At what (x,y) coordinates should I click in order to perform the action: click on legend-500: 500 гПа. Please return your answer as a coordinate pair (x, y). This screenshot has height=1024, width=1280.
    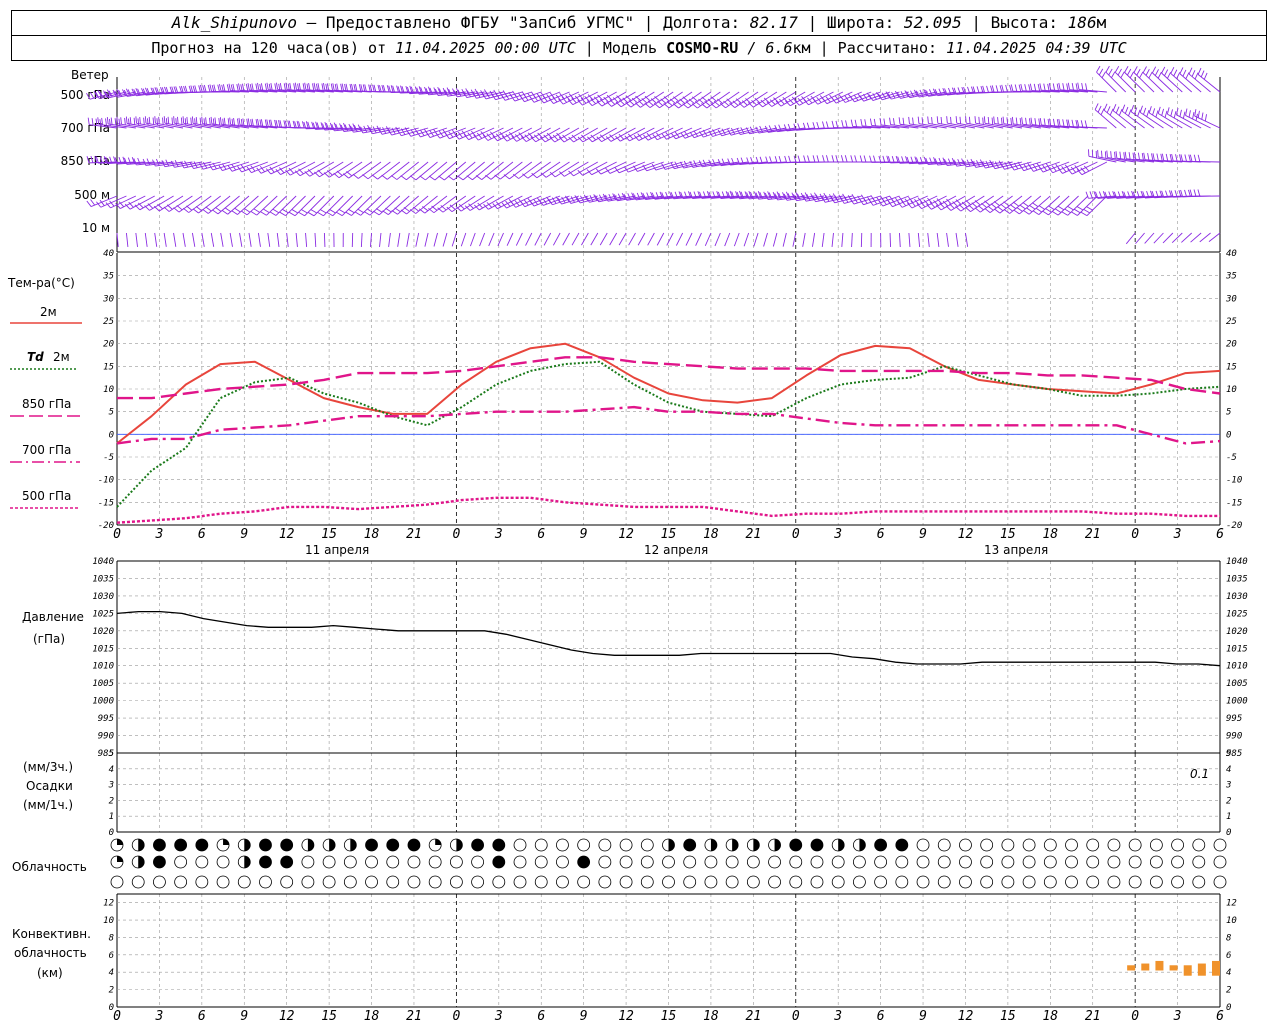
    Looking at the image, I should click on (46, 496).